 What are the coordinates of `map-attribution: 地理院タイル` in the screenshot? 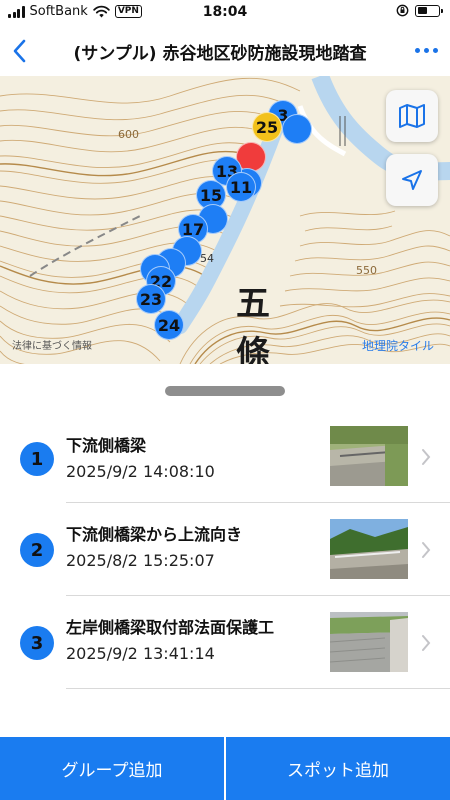 It's located at (398, 345).